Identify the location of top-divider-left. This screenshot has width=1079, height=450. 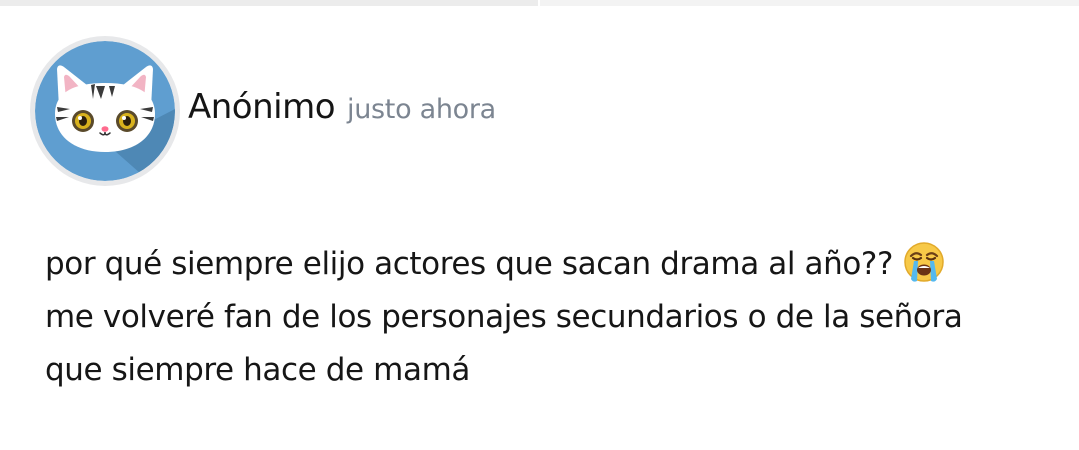
(269, 3).